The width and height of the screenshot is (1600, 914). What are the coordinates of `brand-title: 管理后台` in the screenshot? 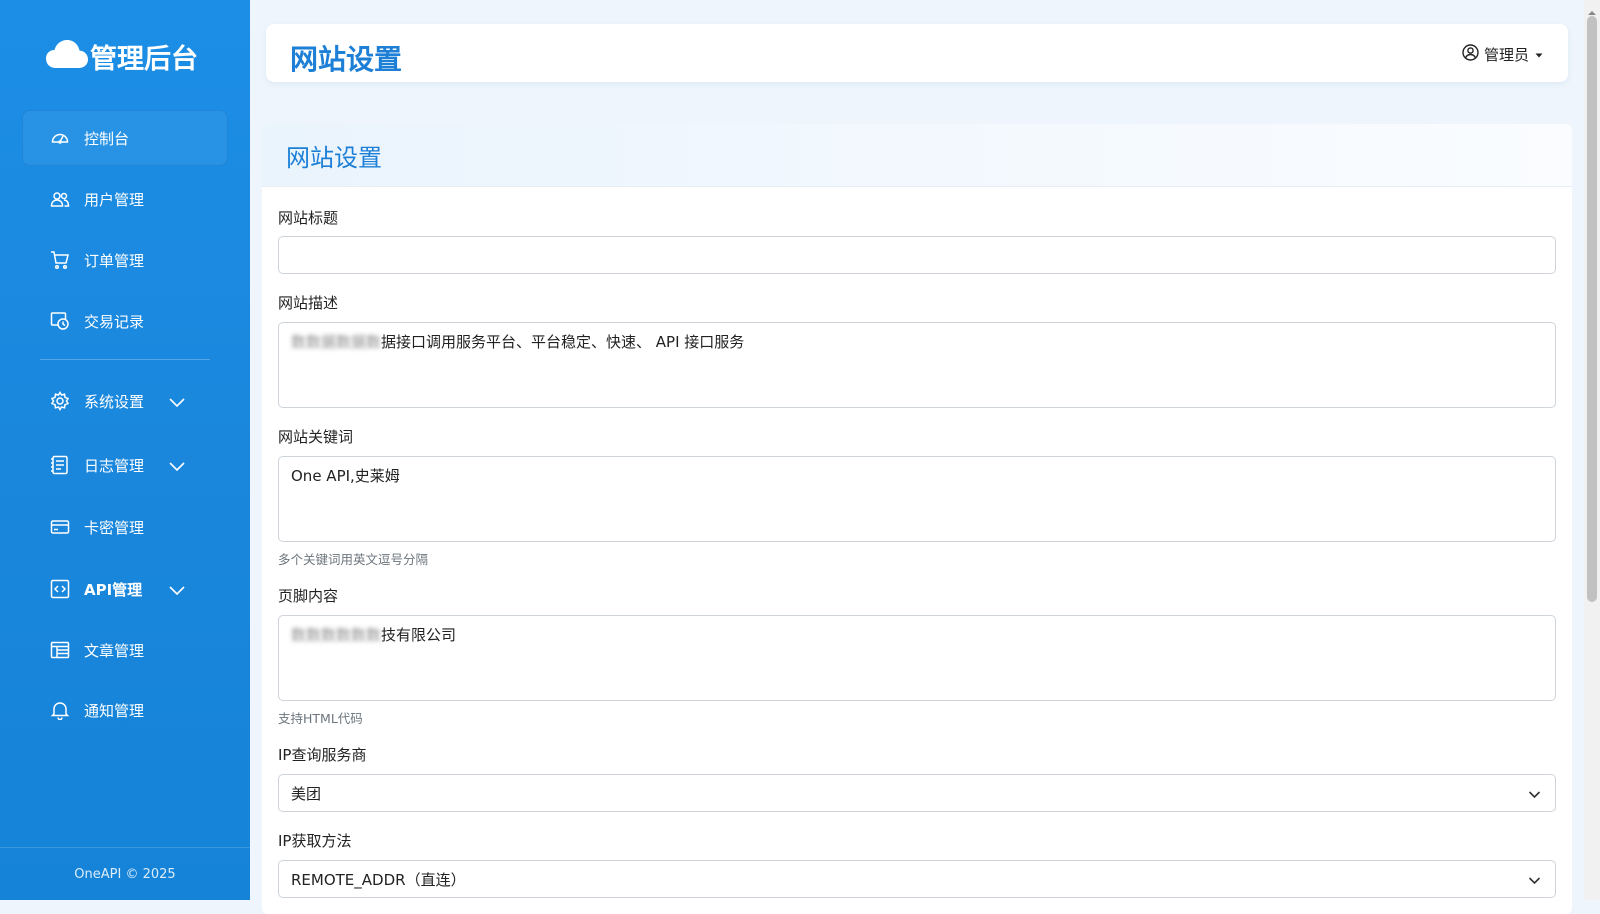 It's located at (144, 59).